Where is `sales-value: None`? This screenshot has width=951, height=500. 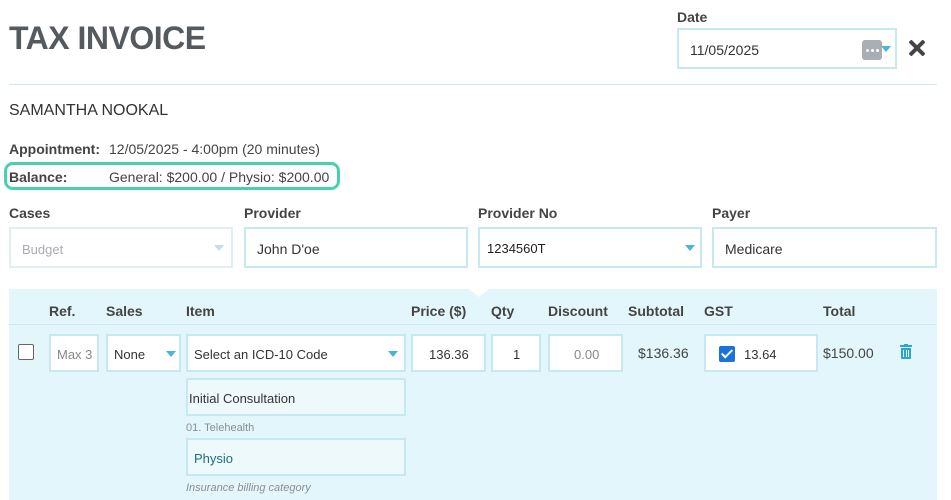
sales-value: None is located at coordinates (130, 354).